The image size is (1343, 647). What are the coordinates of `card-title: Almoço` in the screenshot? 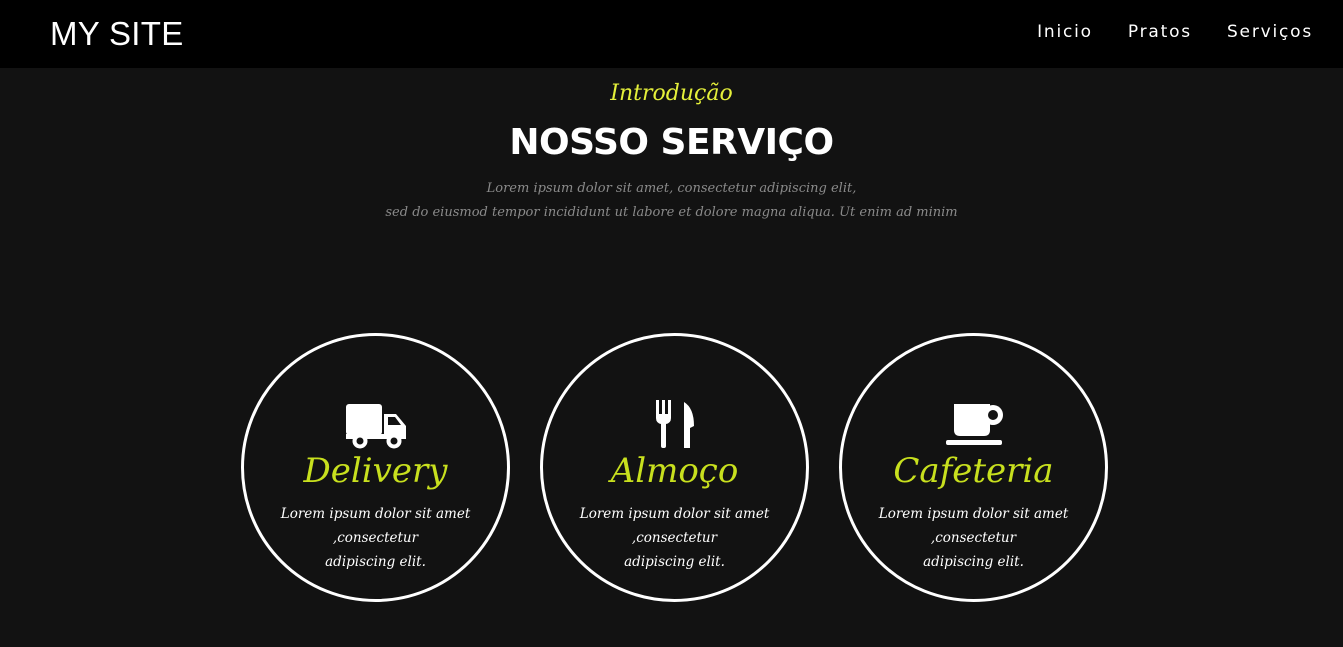 It's located at (674, 471).